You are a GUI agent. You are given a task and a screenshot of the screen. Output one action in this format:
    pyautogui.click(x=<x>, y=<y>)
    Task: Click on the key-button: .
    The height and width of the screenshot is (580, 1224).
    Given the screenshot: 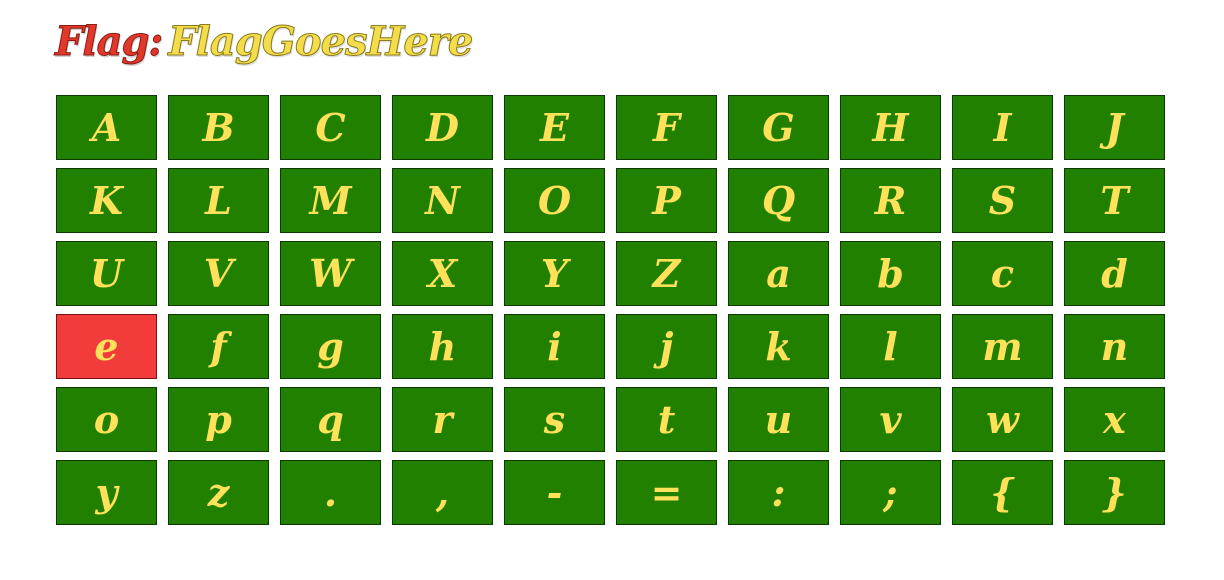 What is the action you would take?
    pyautogui.click(x=330, y=492)
    